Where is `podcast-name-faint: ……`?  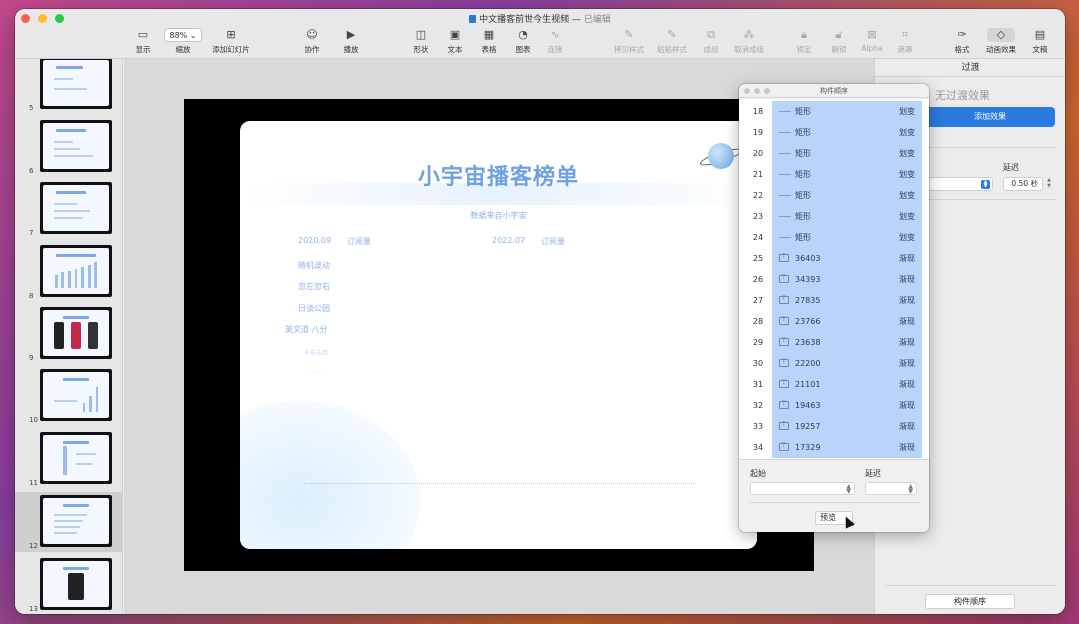
podcast-name-faint: …… is located at coordinates (316, 370).